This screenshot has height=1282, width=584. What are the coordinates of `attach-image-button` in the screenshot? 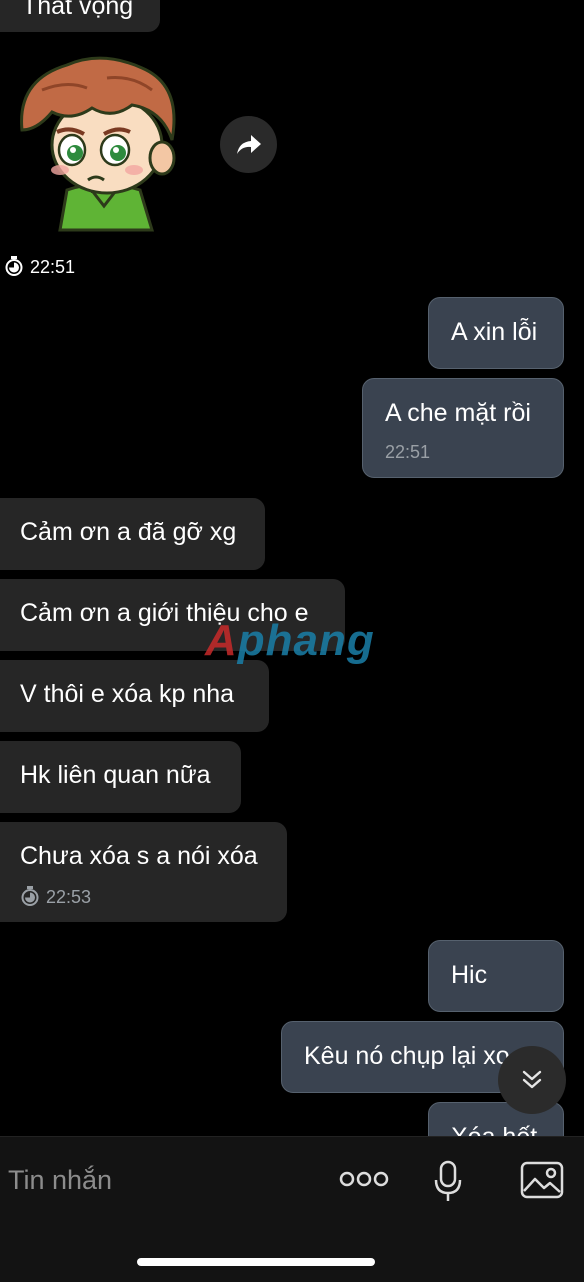 It's located at (542, 1180).